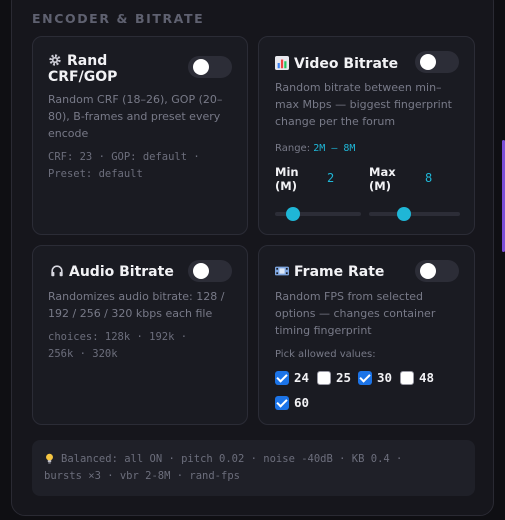  What do you see at coordinates (414, 214) in the screenshot?
I see `max-slider` at bounding box center [414, 214].